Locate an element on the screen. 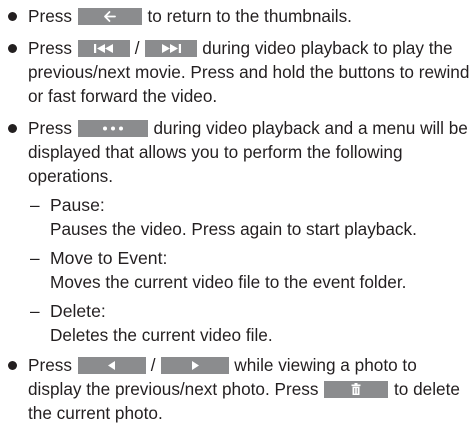  back-button is located at coordinates (109, 16).